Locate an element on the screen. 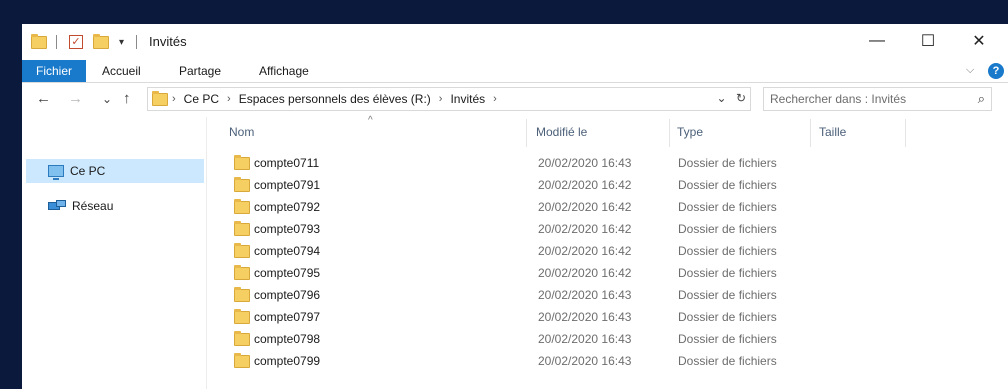  breadcrumb-drive: Espaces personnels des élèves (R:) is located at coordinates (335, 99).